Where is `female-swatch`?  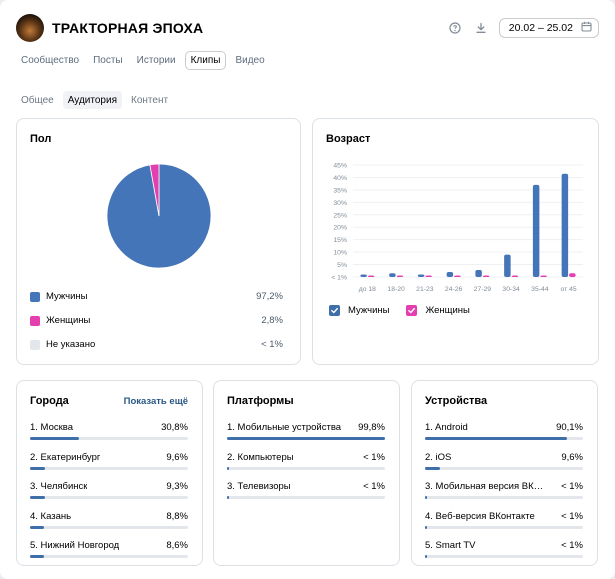
female-swatch is located at coordinates (35, 320).